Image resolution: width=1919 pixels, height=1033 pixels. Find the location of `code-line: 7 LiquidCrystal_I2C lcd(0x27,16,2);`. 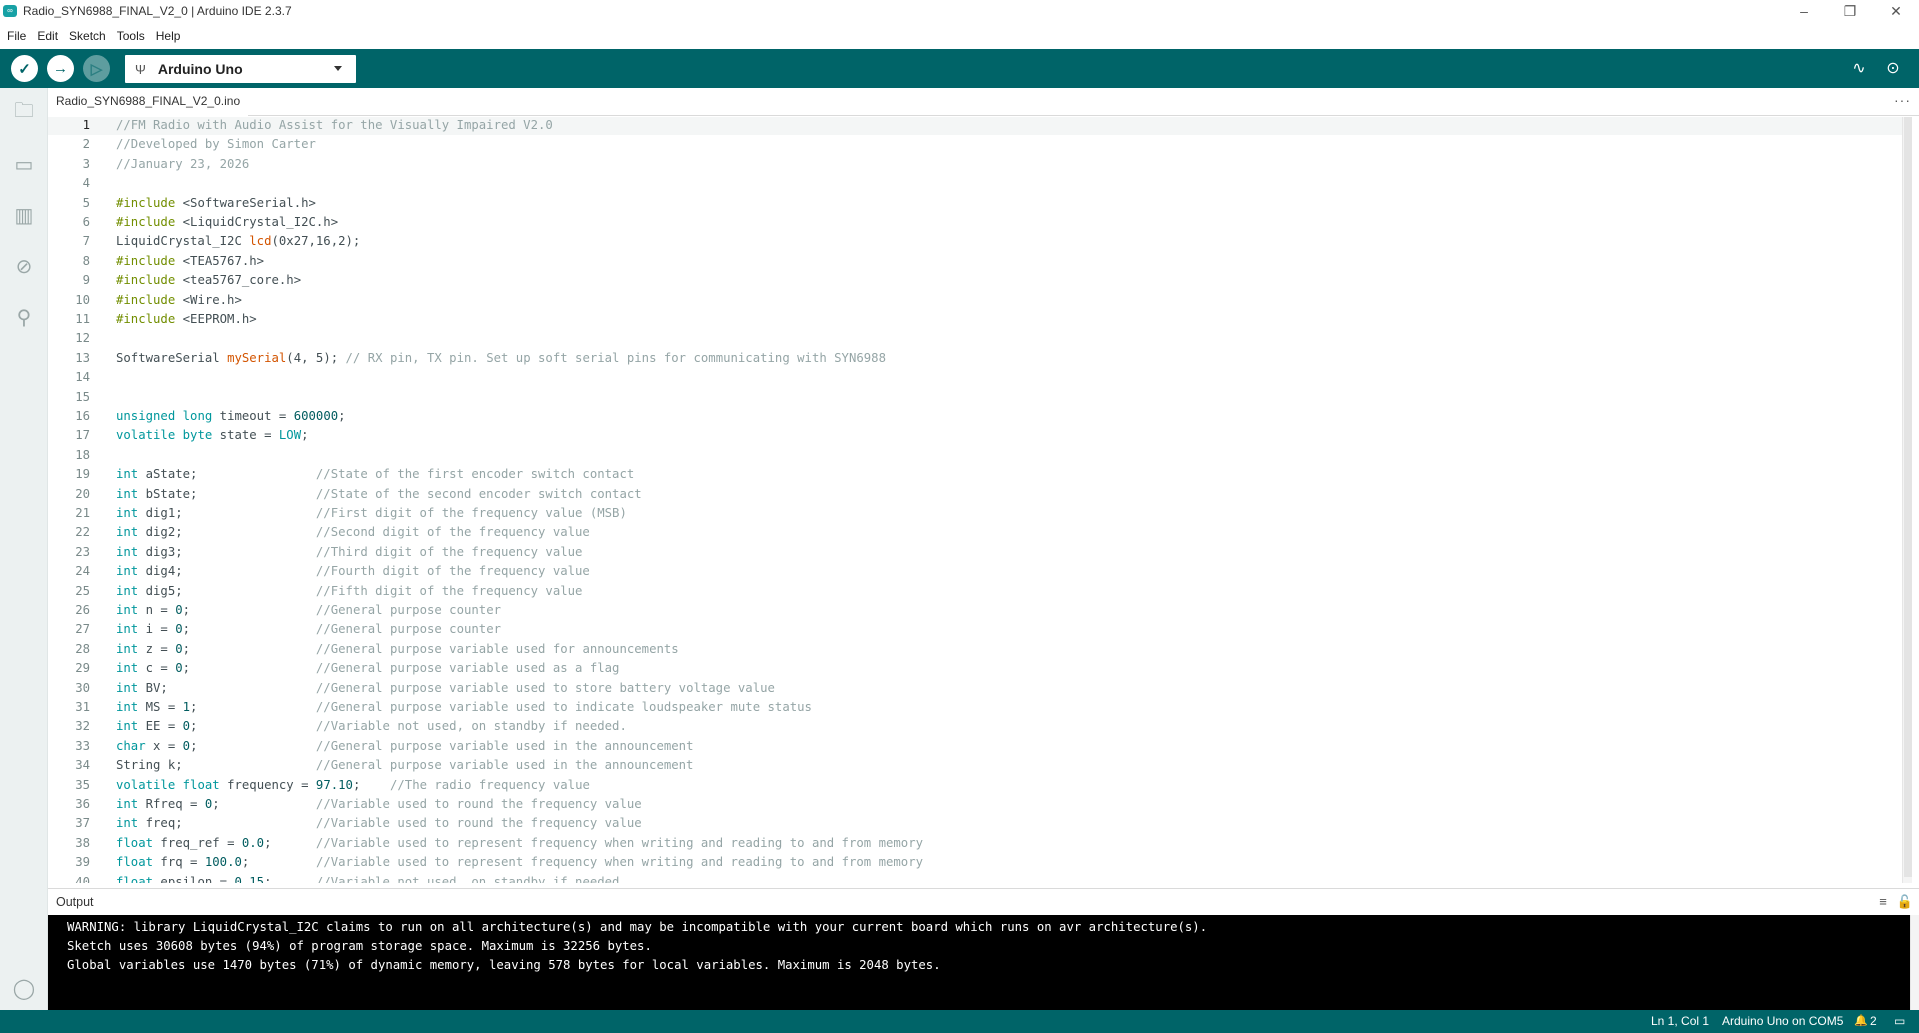

code-line: 7 LiquidCrystal_I2C lcd(0x27,16,2); is located at coordinates (980, 241).